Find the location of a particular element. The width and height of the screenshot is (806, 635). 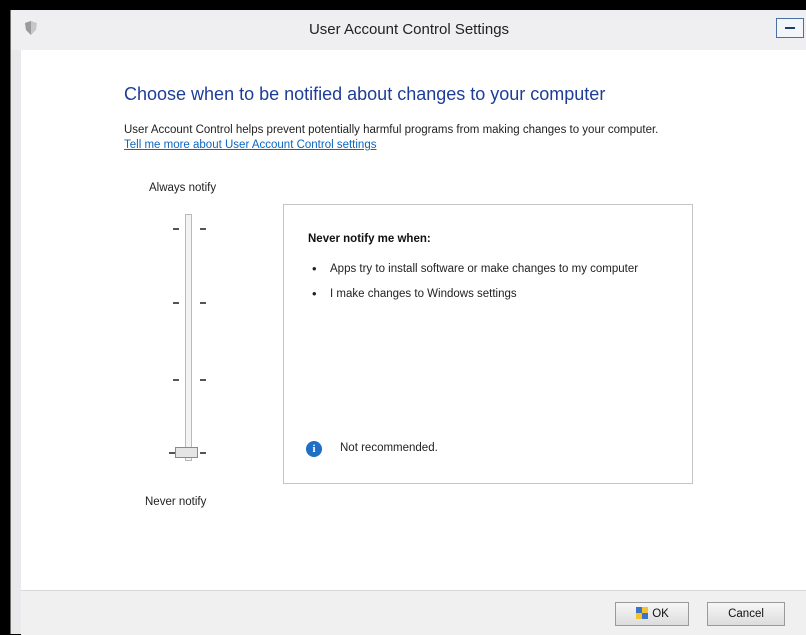

shield-icon is located at coordinates (642, 617).